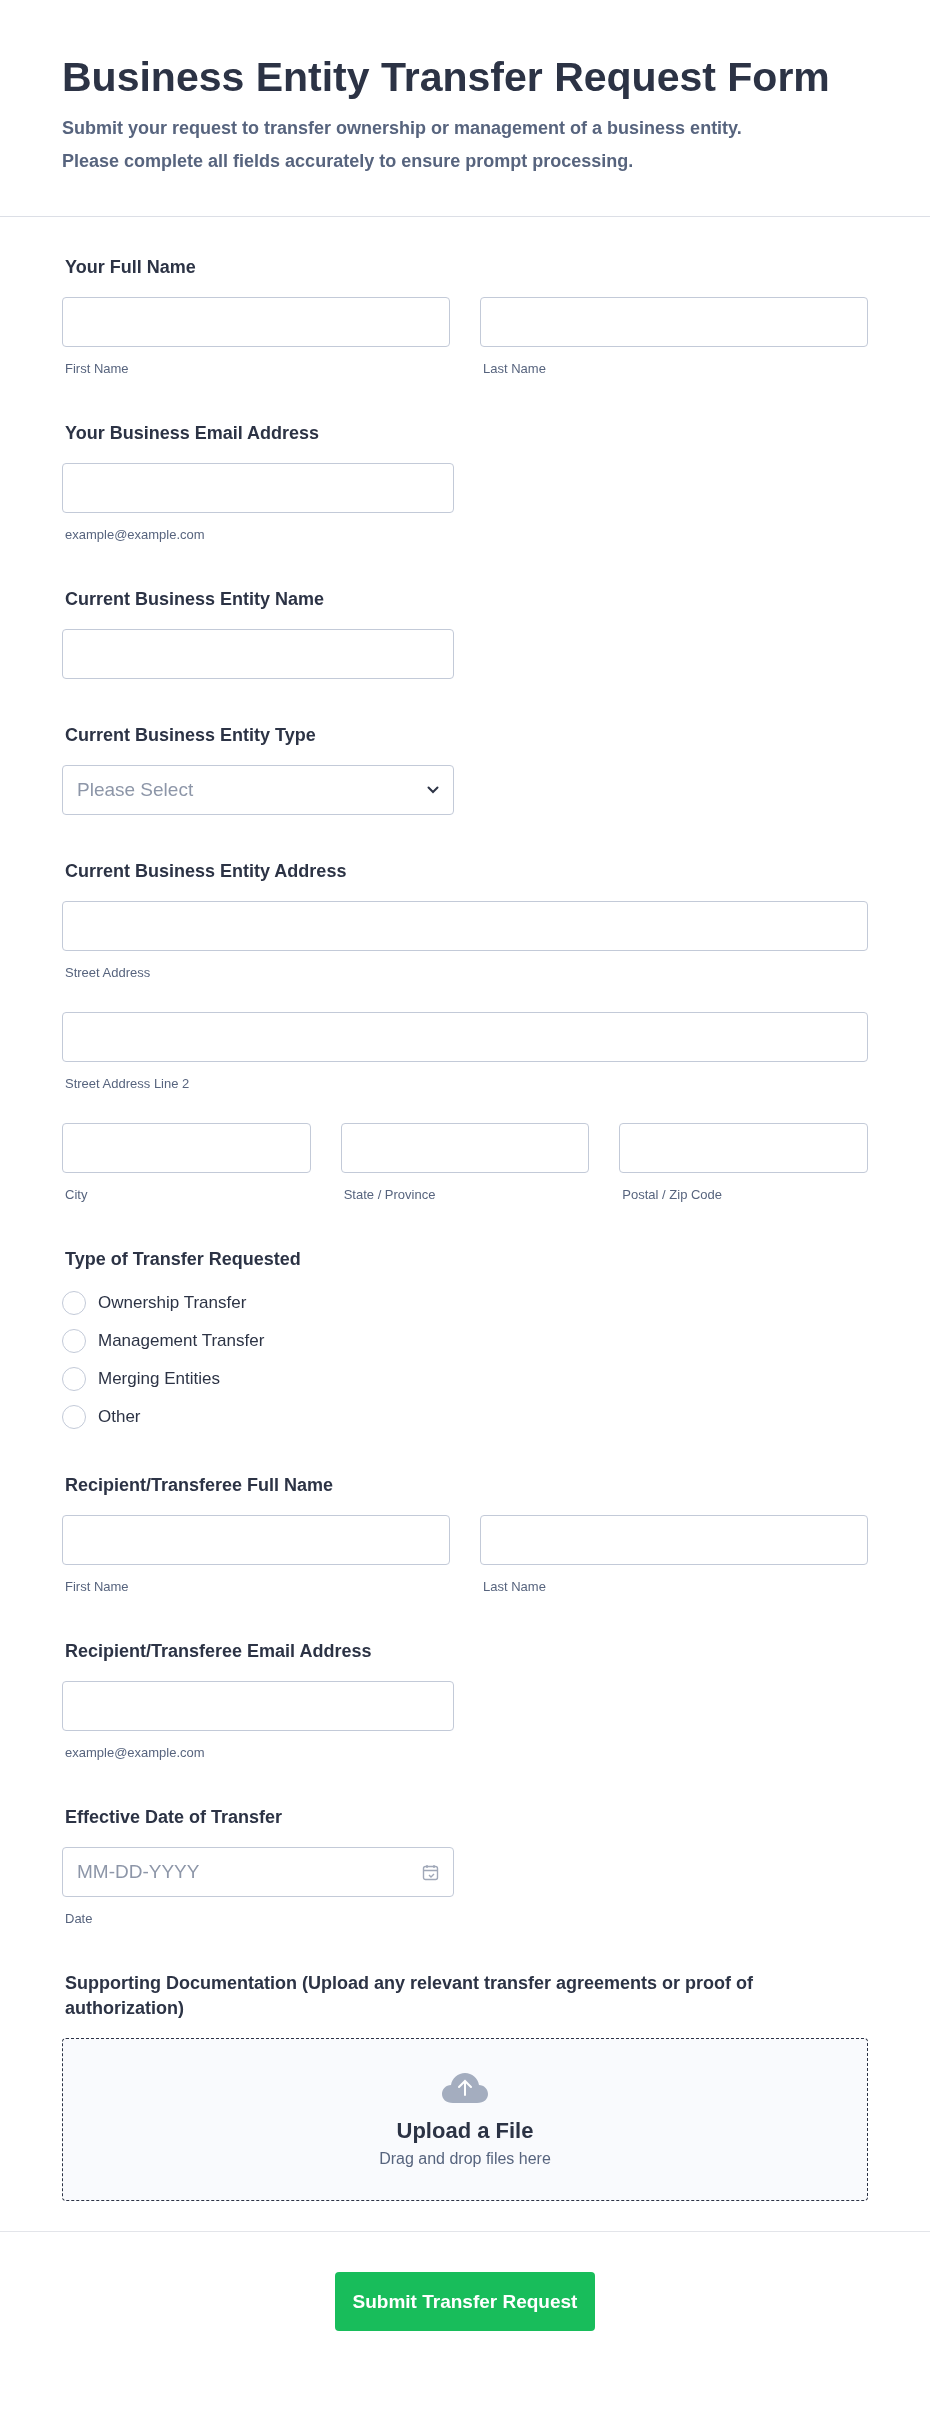 This screenshot has width=930, height=2419. I want to click on field-sublabel: Street Address Line 2, so click(127, 1084).